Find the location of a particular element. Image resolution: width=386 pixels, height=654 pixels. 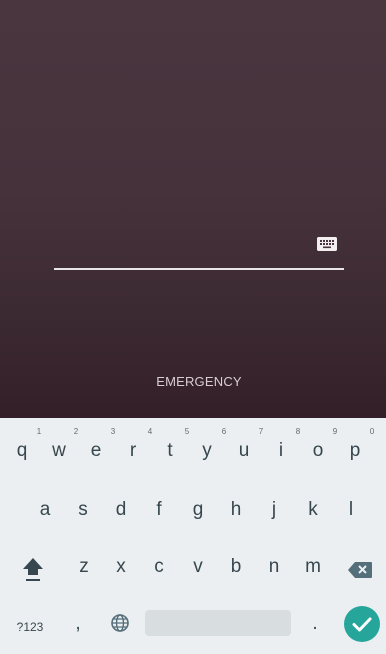

key-n: n is located at coordinates (274, 567).